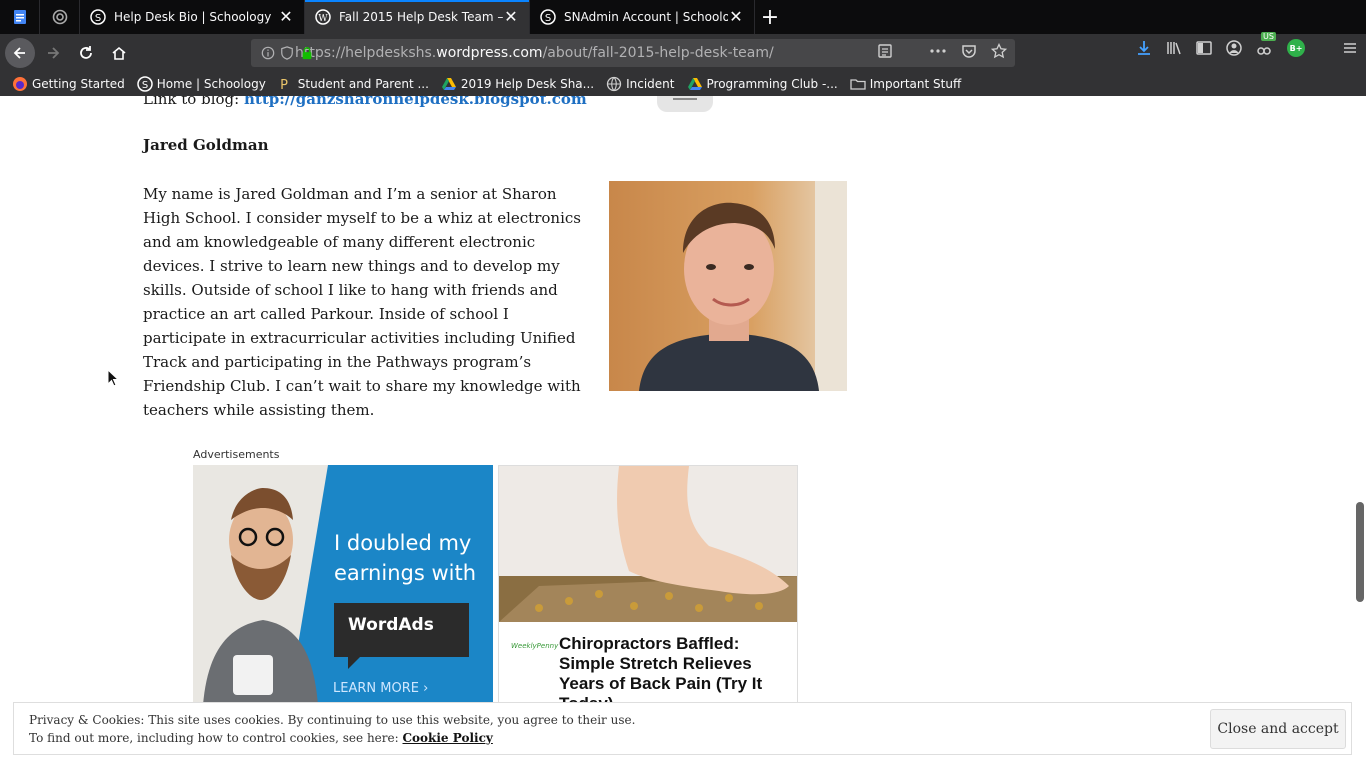 Image resolution: width=1366 pixels, height=768 pixels. I want to click on member-photo, so click(728, 286).